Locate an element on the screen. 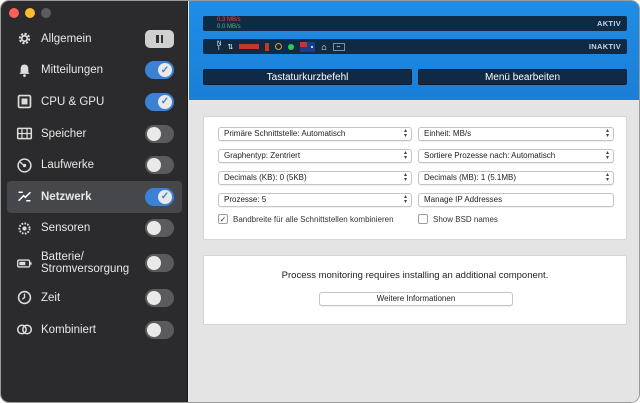 This screenshot has width=640, height=403. menubar-icons: NT ⇅ ⌂ ⇔ is located at coordinates (281, 46).